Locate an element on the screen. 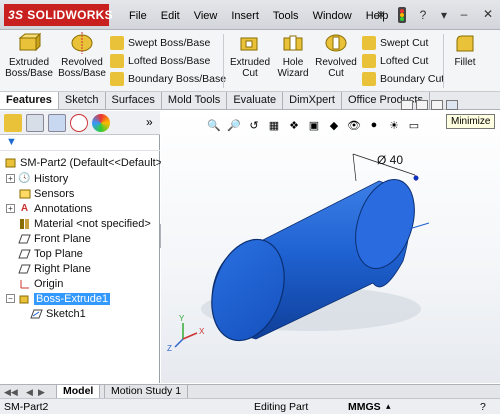  traffic-light-icon is located at coordinates (402, 15).